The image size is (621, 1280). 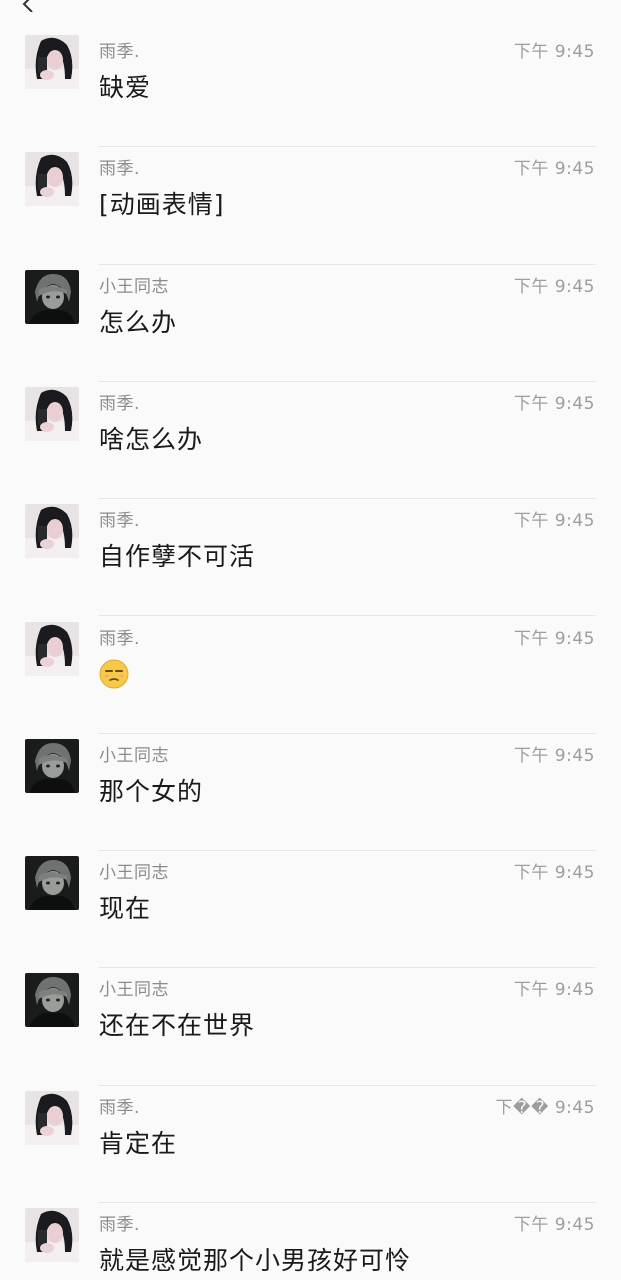 What do you see at coordinates (310, 1241) in the screenshot?
I see `message-item: 雨季. 下午 9:45 就是感觉那个小男孩好可怜` at bounding box center [310, 1241].